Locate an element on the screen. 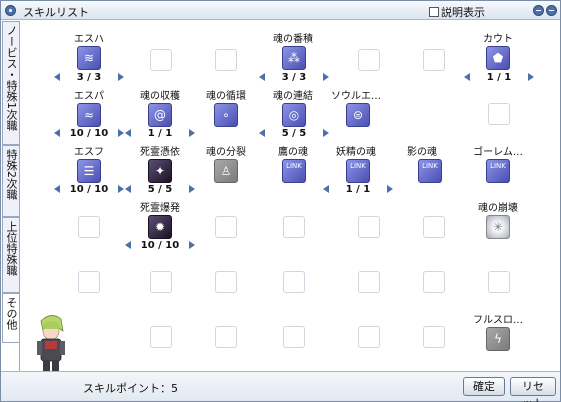  tab-label: ノービス・特殊1次職 is located at coordinates (11, 78).